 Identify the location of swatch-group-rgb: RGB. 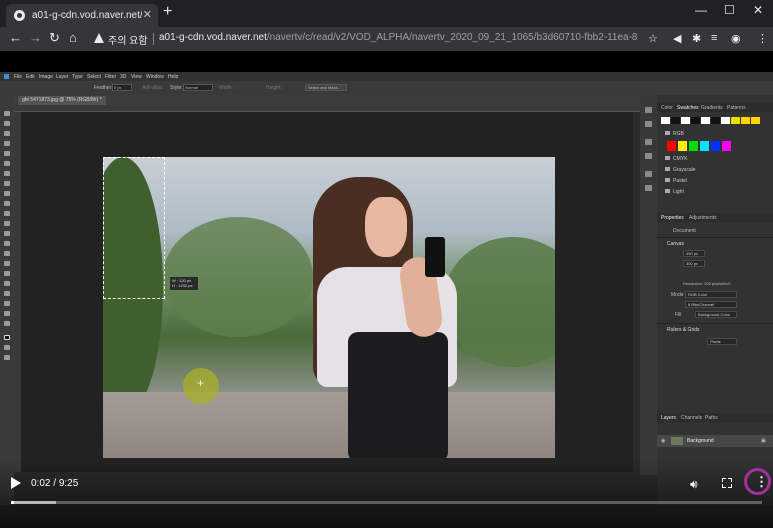
(674, 134).